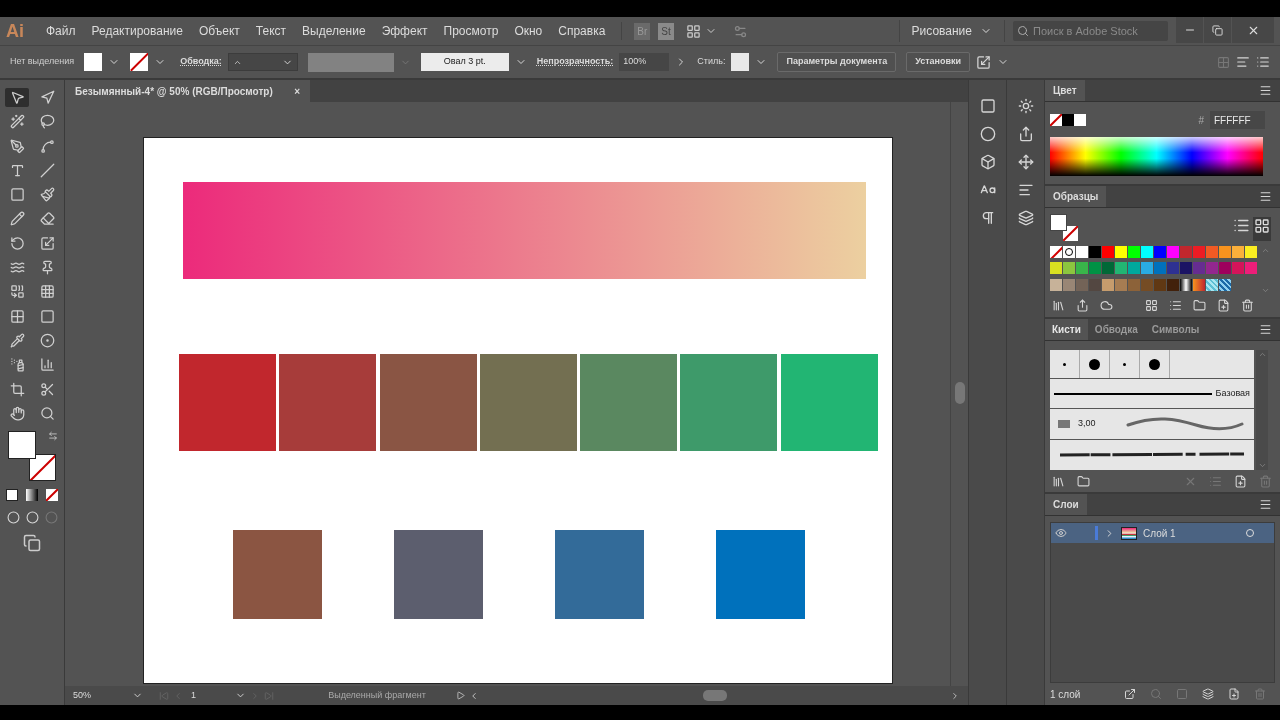 This screenshot has width=1280, height=720. I want to click on toolbar-button: Параметры документа, so click(837, 62).